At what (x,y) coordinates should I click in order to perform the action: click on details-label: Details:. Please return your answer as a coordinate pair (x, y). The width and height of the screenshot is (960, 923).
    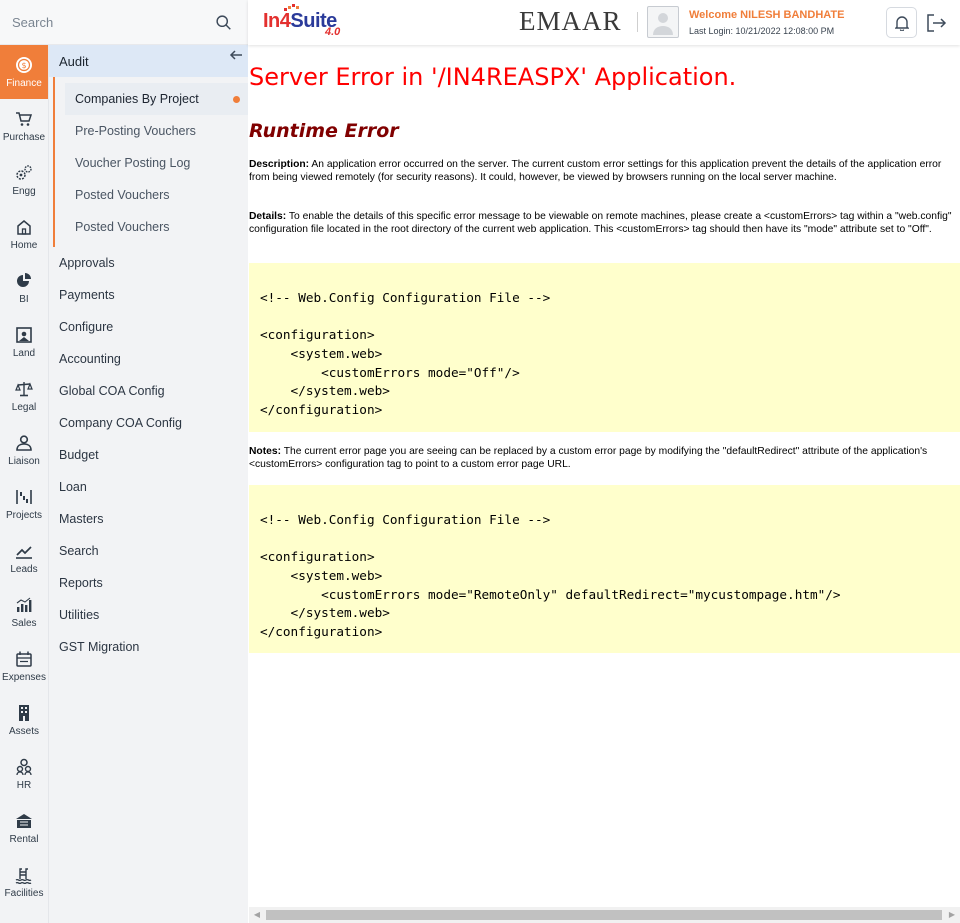
    Looking at the image, I should click on (268, 216).